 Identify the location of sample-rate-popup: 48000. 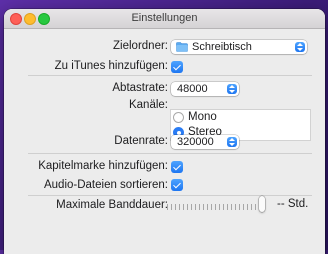
(205, 89).